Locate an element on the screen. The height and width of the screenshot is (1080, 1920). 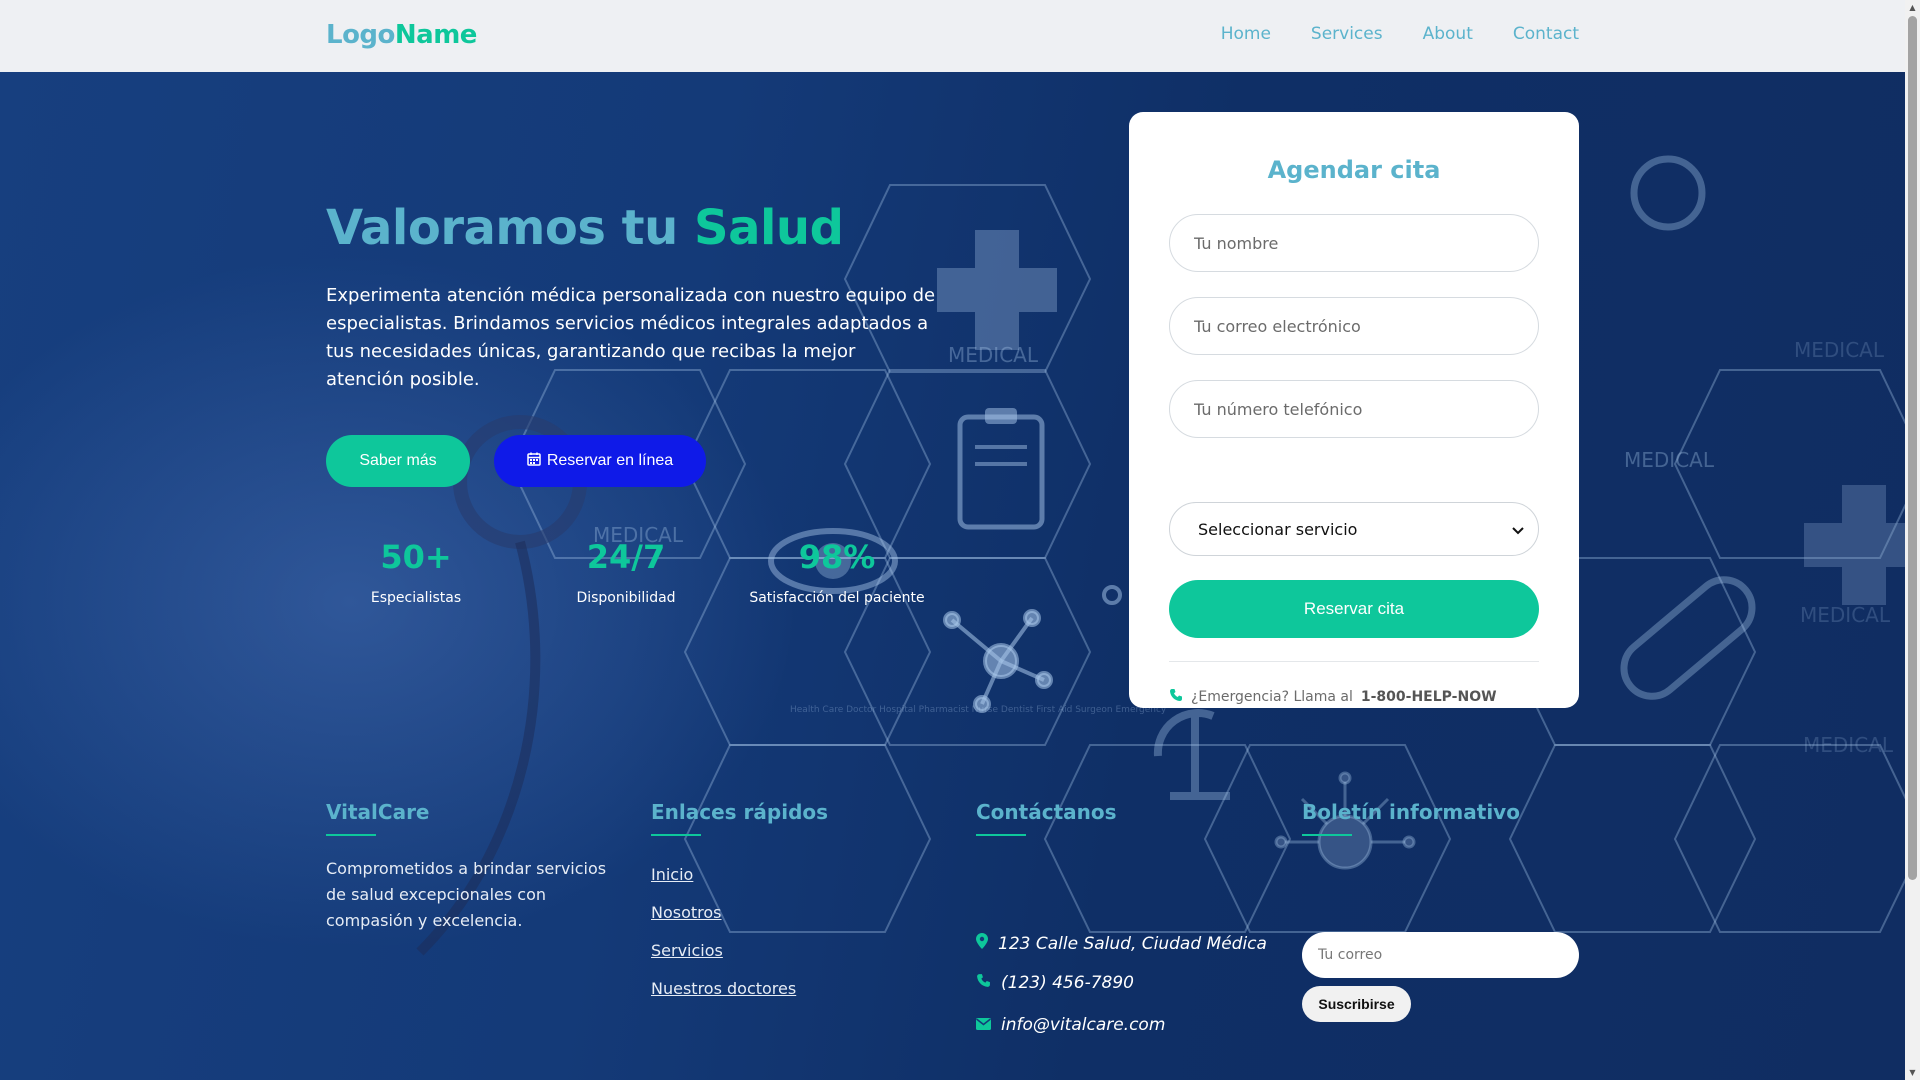
service-select: Seleccionar servicio is located at coordinates (1354, 529).